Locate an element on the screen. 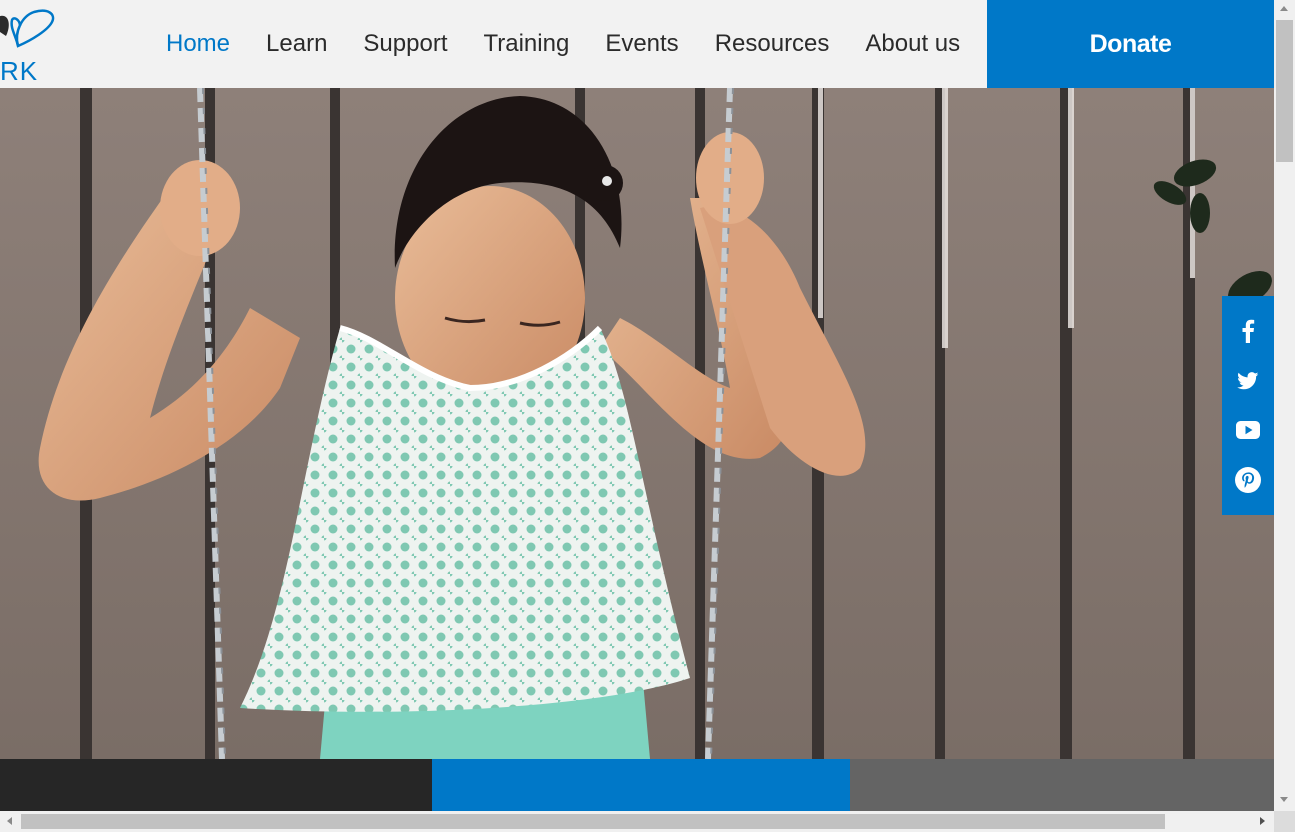 The width and height of the screenshot is (1295, 832). facebook-icon is located at coordinates (1248, 331).